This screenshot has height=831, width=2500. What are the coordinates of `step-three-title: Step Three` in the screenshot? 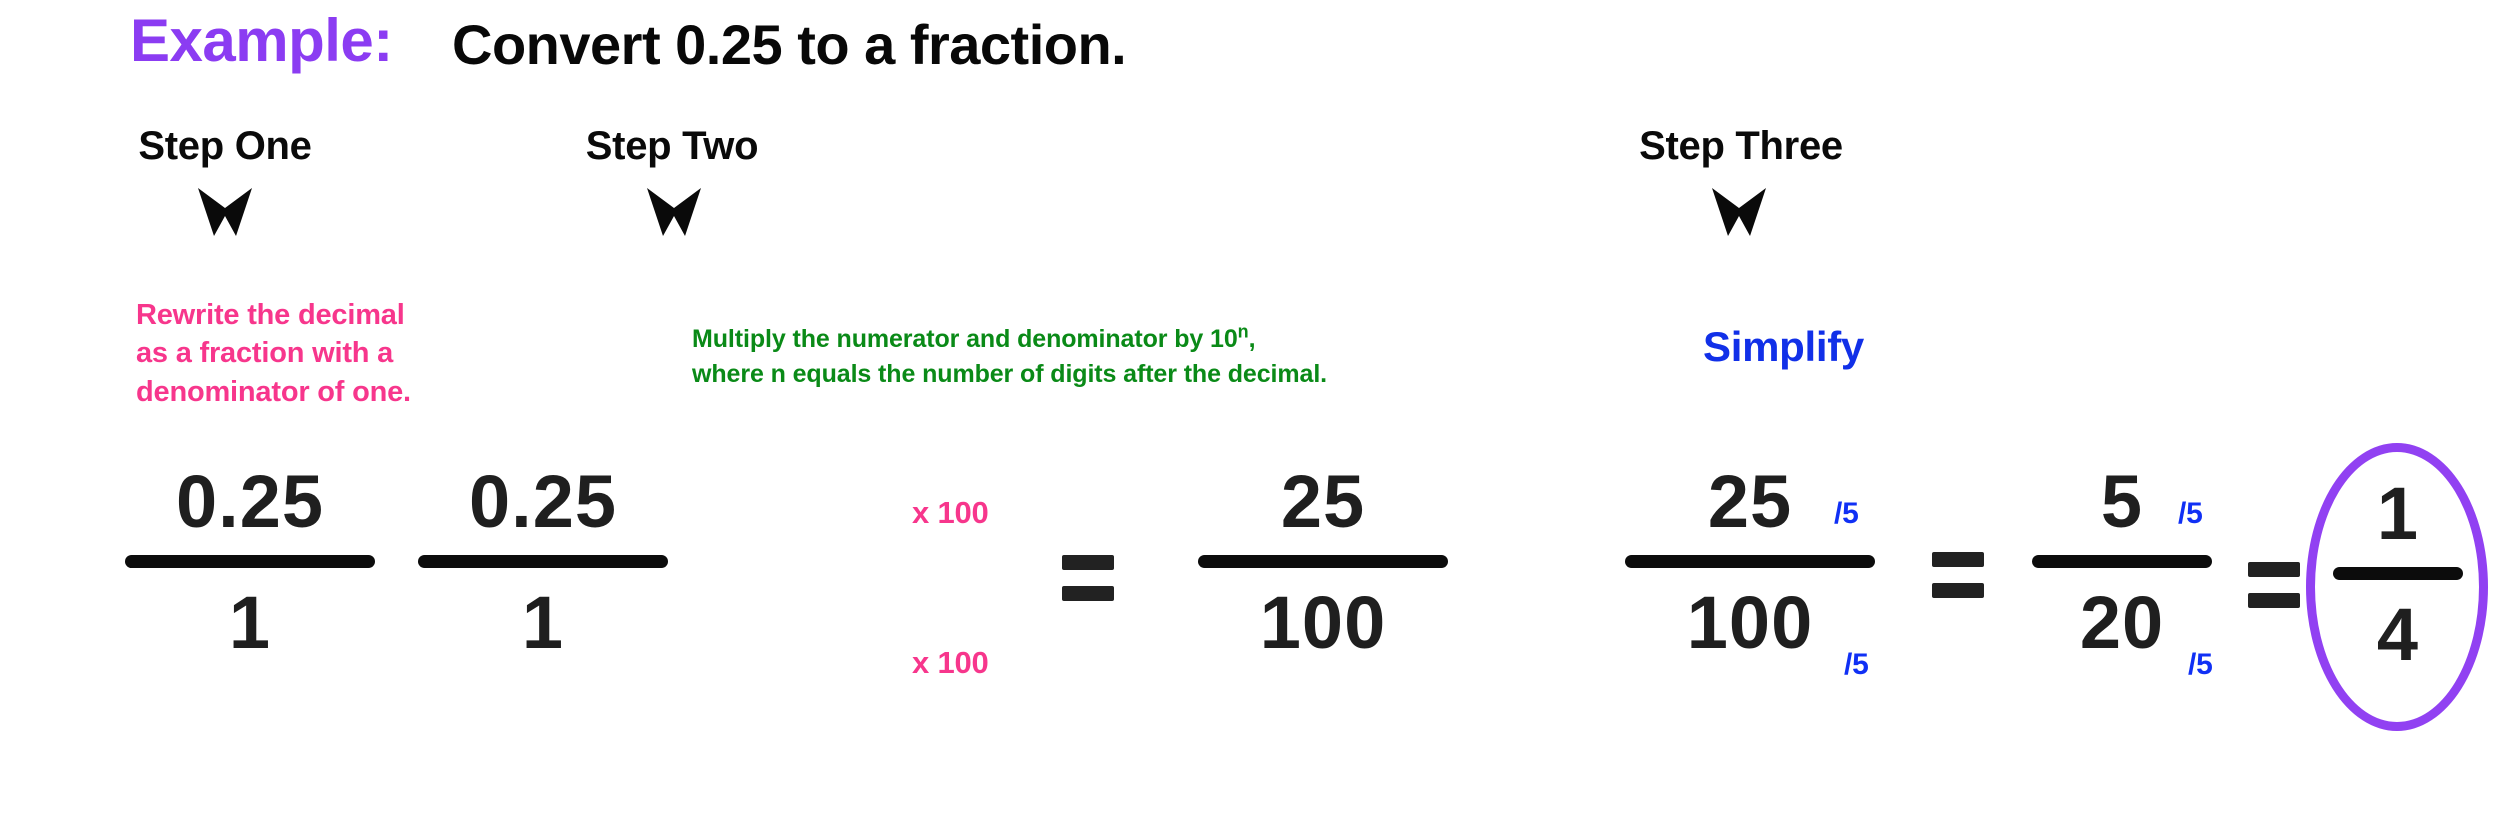 It's located at (1741, 146).